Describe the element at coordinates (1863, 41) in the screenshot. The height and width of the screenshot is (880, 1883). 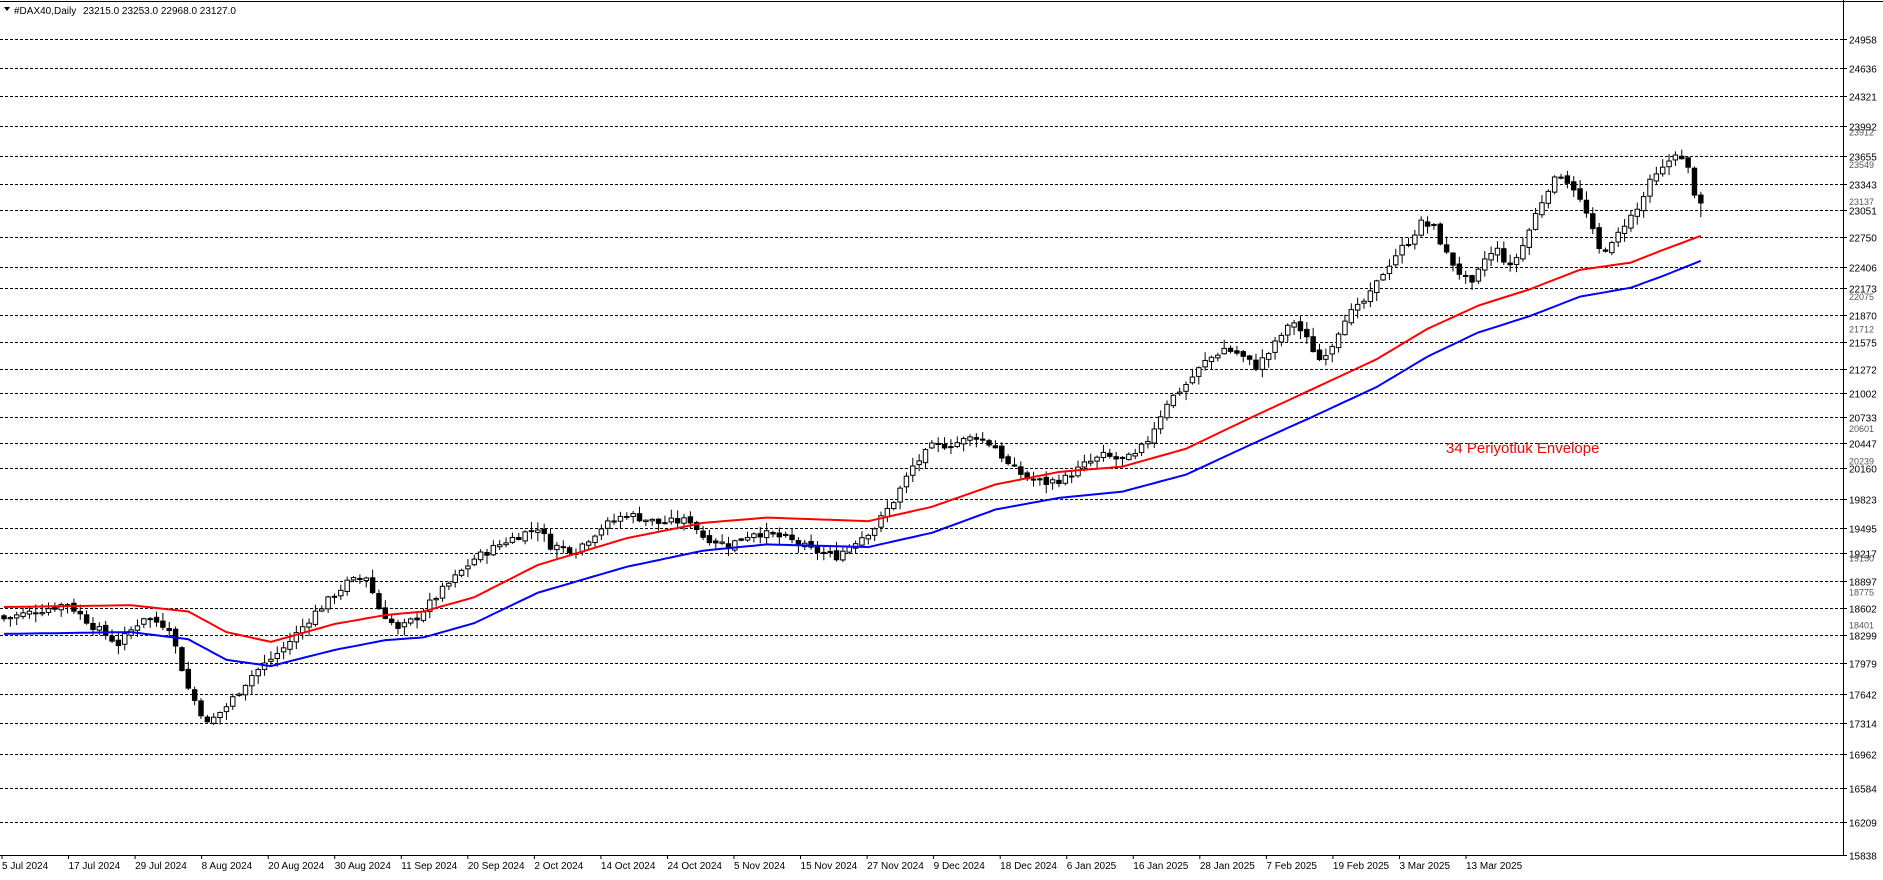
I see `y-tick-label: 24958` at that location.